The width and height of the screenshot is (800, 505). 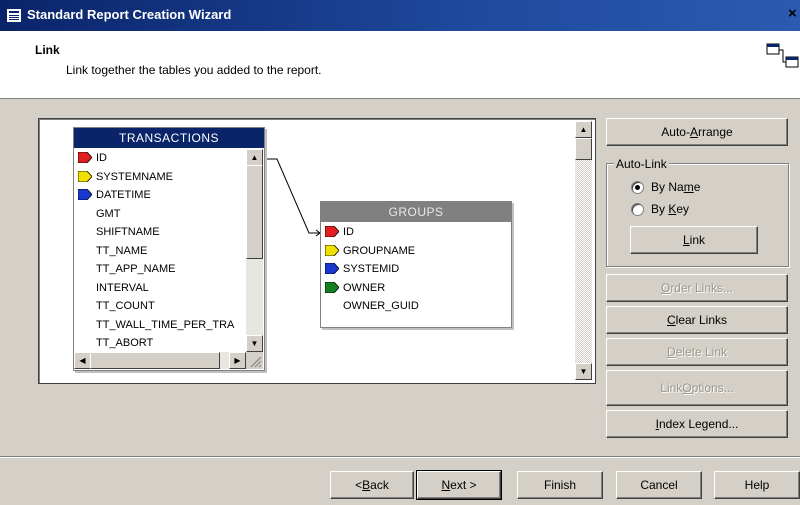 What do you see at coordinates (160, 214) in the screenshot?
I see `field-row: GMT` at bounding box center [160, 214].